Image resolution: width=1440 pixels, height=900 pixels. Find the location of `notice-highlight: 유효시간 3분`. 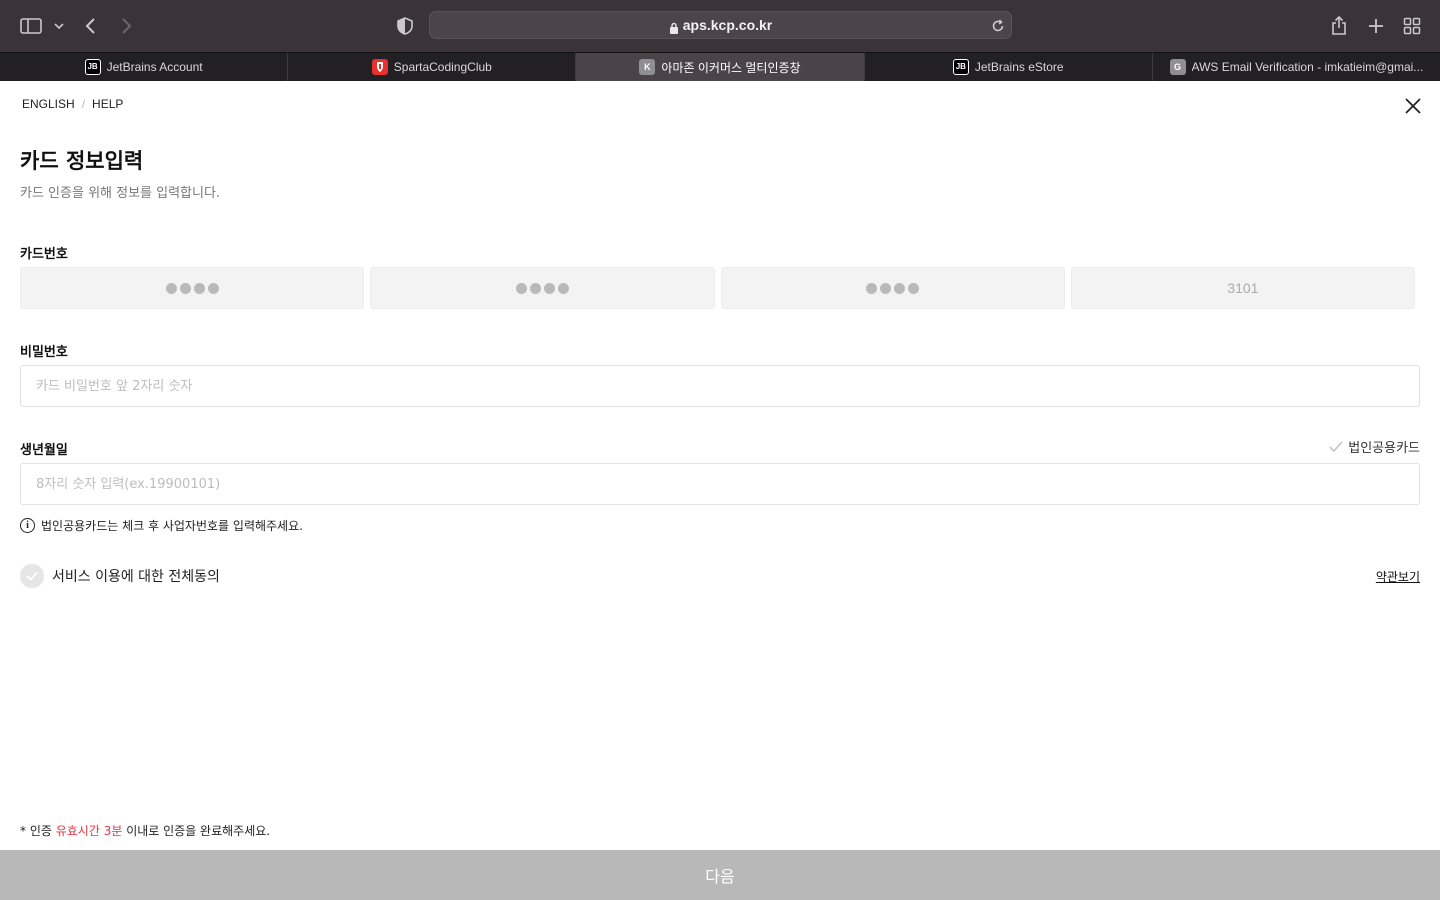

notice-highlight: 유효시간 3분 is located at coordinates (89, 831).